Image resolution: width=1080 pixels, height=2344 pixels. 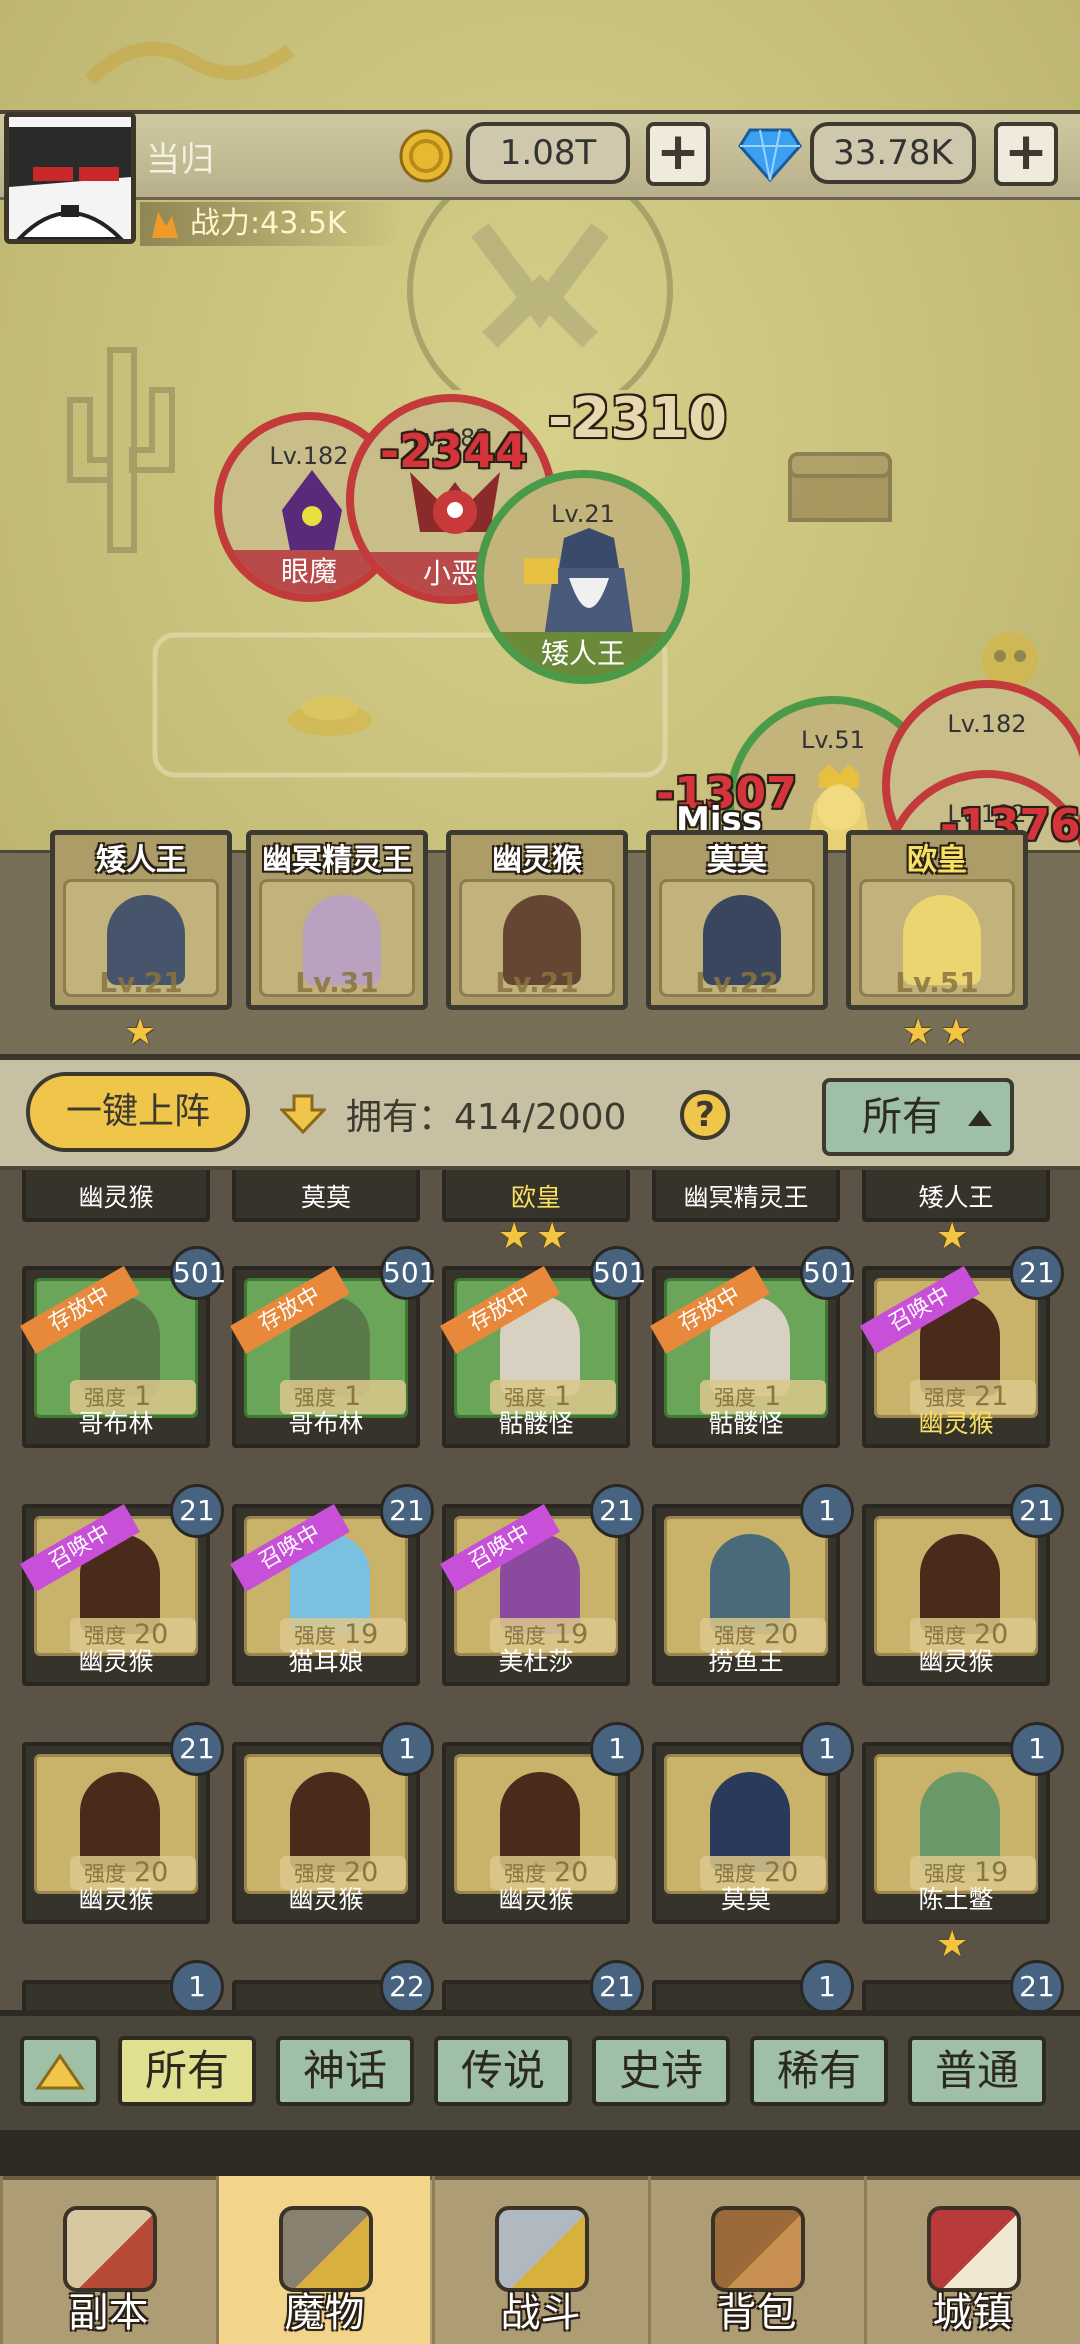 What do you see at coordinates (190, 63) in the screenshot?
I see `dragon-bones-icon` at bounding box center [190, 63].